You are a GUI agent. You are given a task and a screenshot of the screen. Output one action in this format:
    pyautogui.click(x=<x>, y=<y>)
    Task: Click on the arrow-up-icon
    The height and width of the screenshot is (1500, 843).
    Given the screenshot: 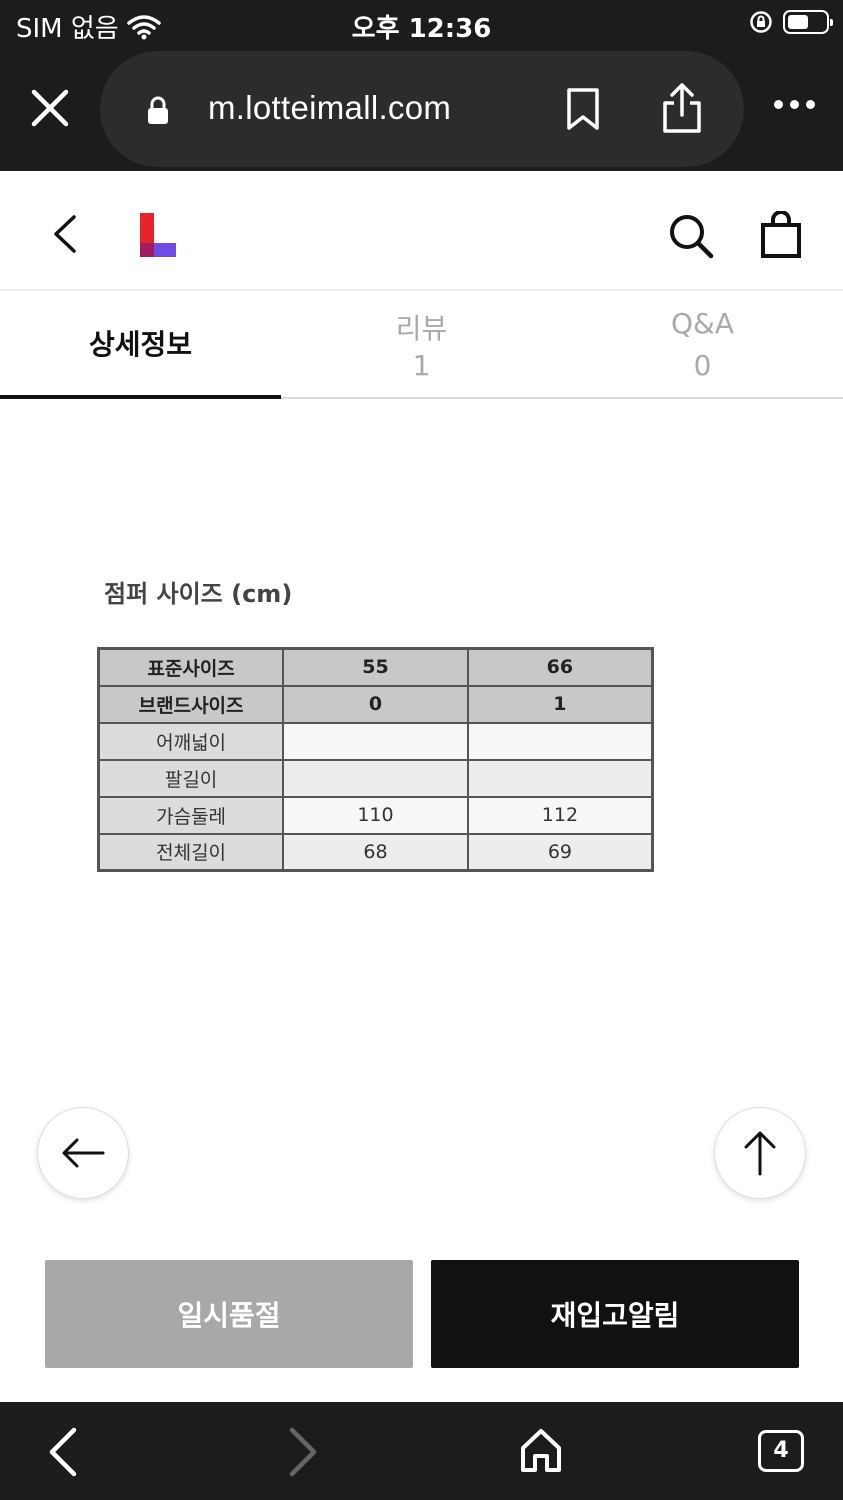 What is the action you would take?
    pyautogui.click(x=760, y=1153)
    